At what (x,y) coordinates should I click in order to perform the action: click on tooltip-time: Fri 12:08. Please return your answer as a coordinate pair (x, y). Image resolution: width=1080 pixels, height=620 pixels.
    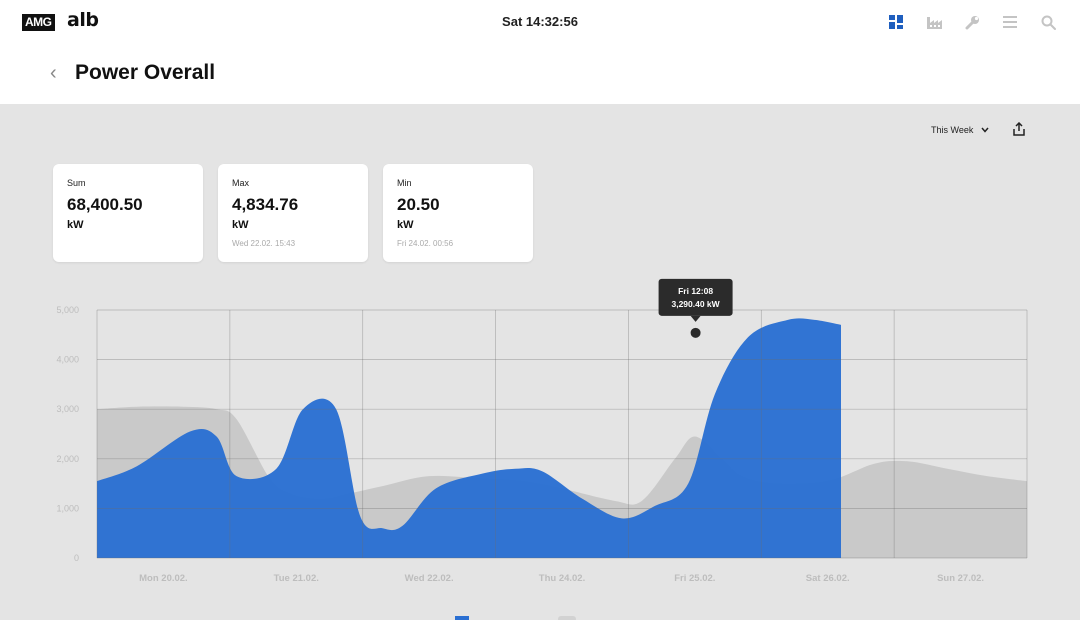
    Looking at the image, I should click on (695, 291).